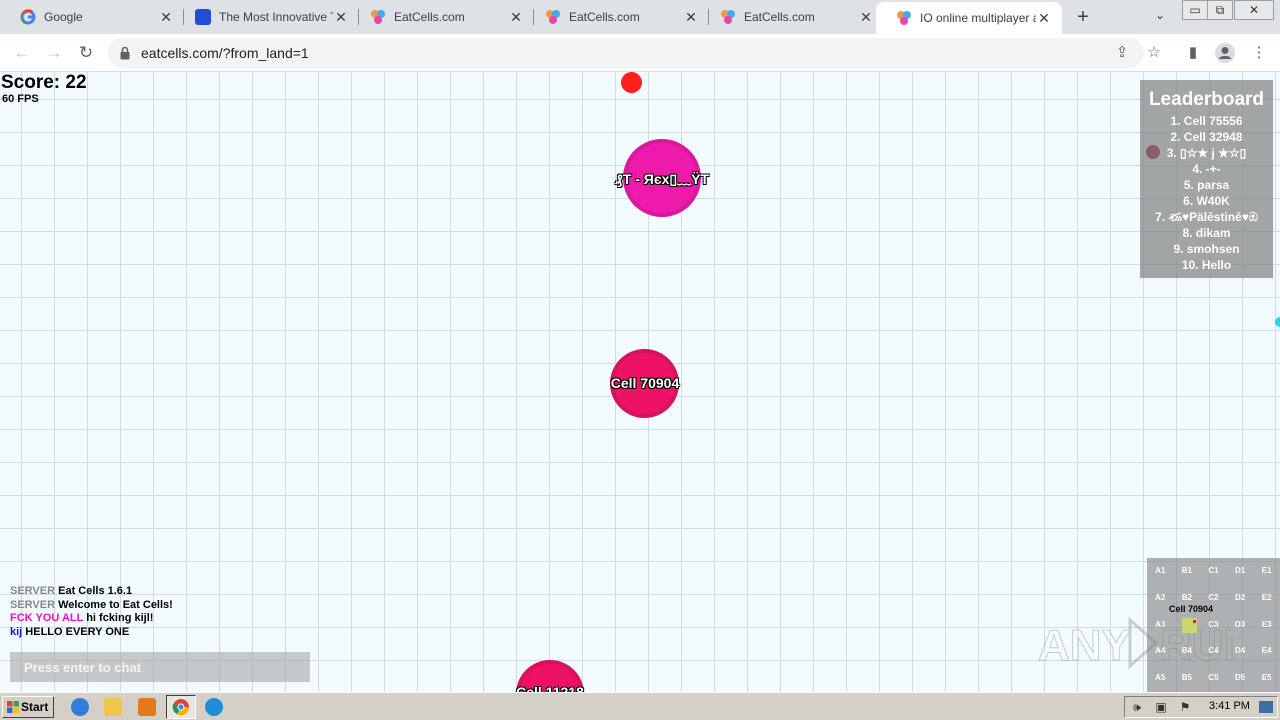 This screenshot has width=1280, height=720. Describe the element at coordinates (1137, 707) in the screenshot. I see `volume-icon: 🕪` at that location.